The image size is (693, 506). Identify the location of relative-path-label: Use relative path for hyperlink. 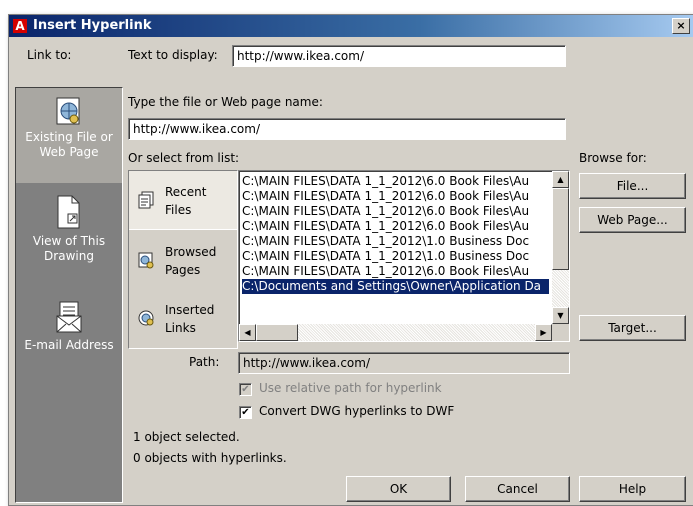
(350, 388).